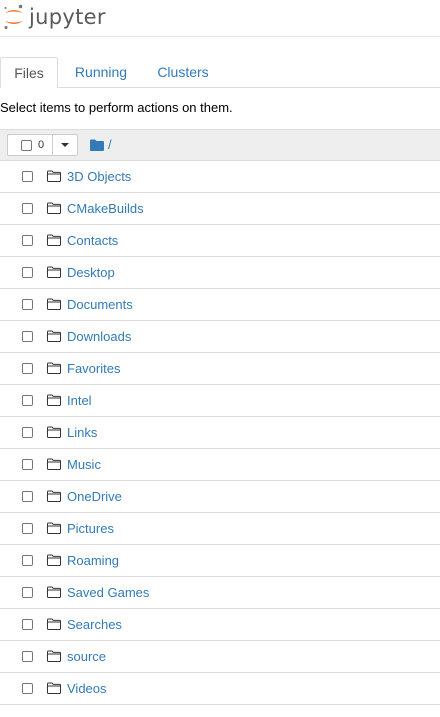 This screenshot has height=717, width=440. I want to click on item-name-link: Saved Games, so click(108, 592).